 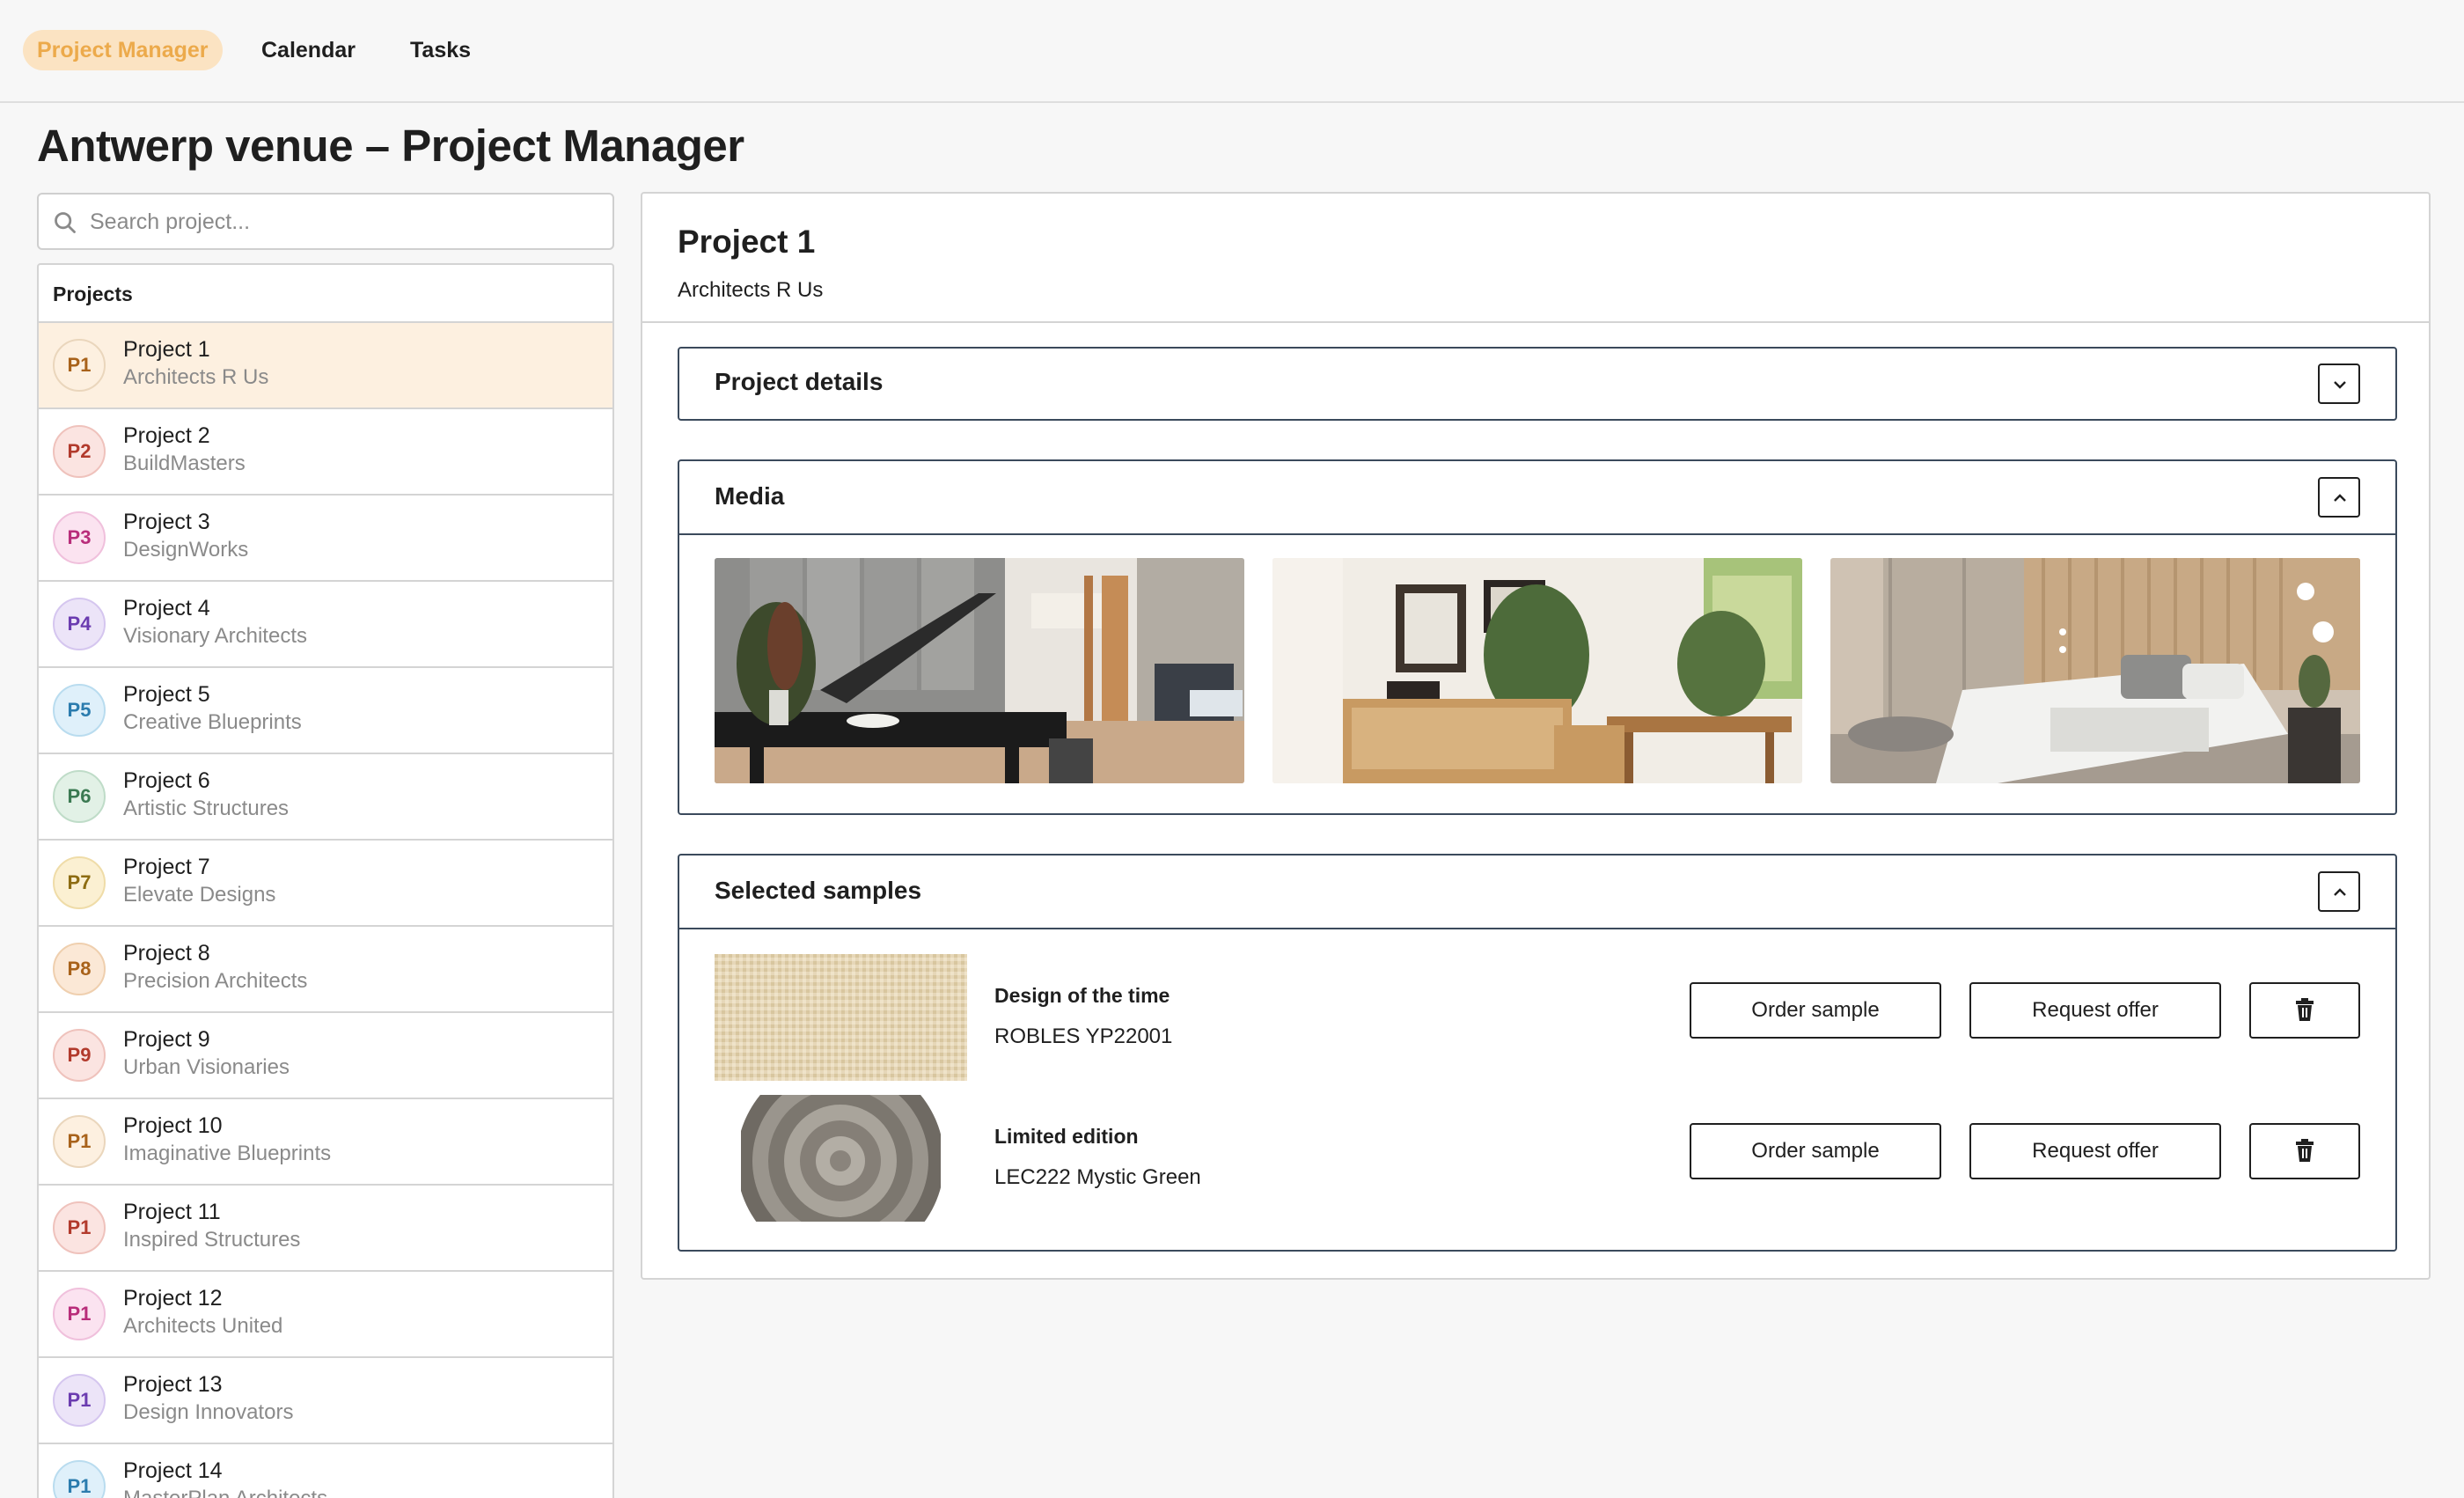 I want to click on project-client-name: Design Innovators, so click(x=209, y=1412).